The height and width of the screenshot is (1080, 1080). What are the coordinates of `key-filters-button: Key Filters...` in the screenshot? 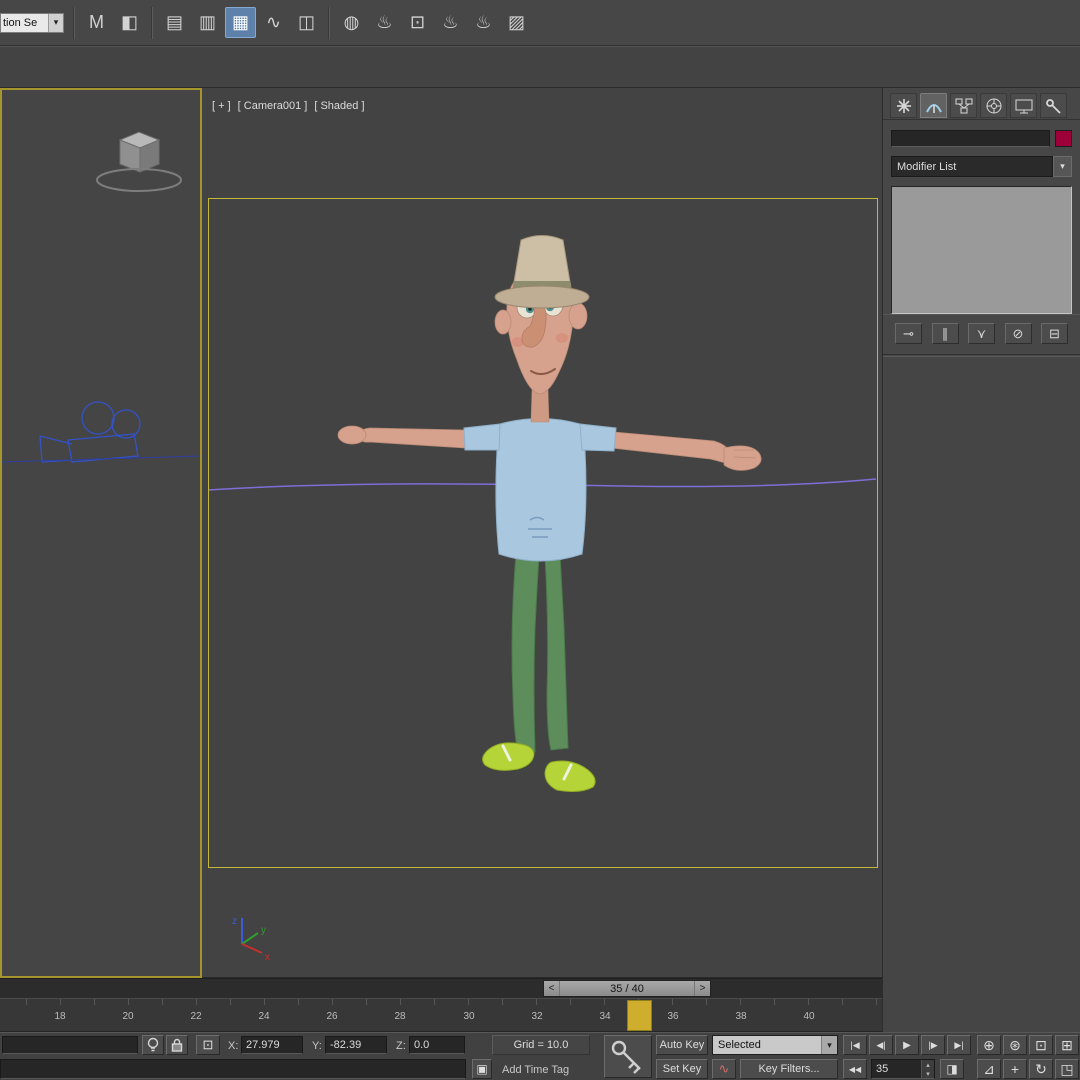 It's located at (789, 1069).